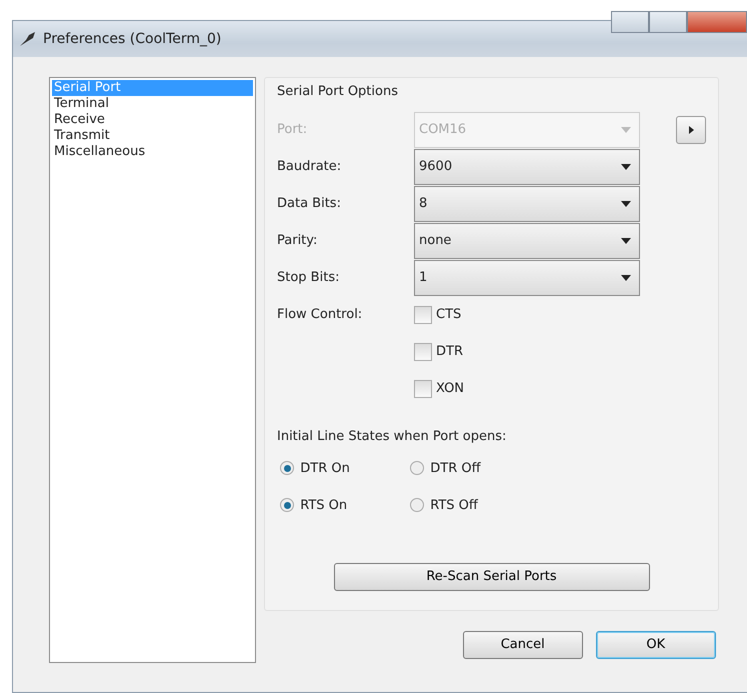 The width and height of the screenshot is (747, 693). What do you see at coordinates (435, 241) in the screenshot?
I see `dropdown-value: none` at bounding box center [435, 241].